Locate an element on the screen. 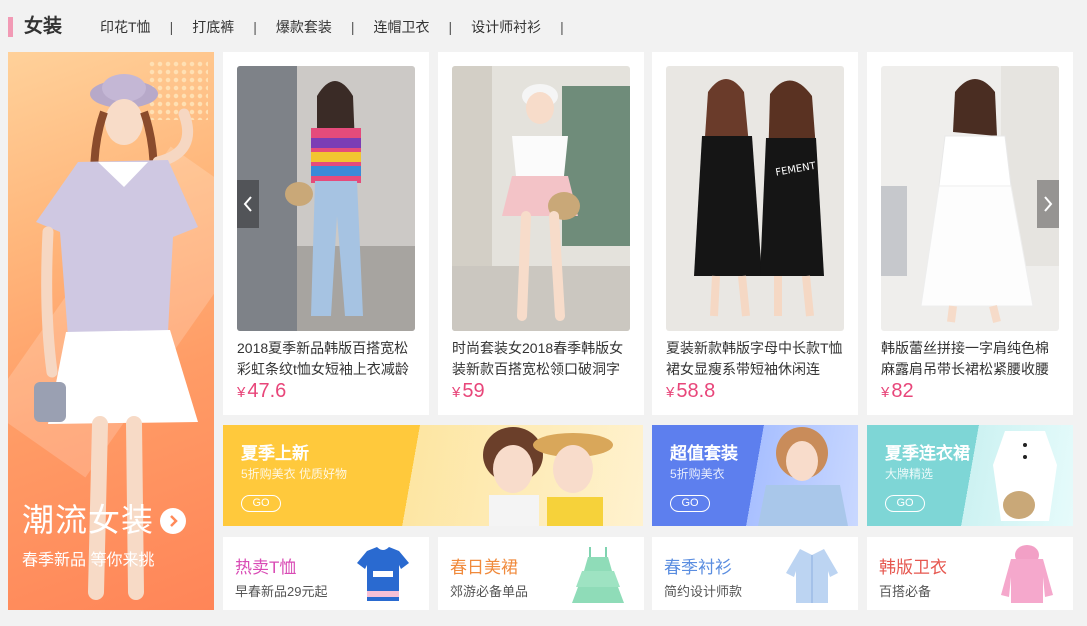 The width and height of the screenshot is (1087, 626). mini-card-hot-tshirt: 热卖T恤 早春新品29元起 is located at coordinates (326, 573).